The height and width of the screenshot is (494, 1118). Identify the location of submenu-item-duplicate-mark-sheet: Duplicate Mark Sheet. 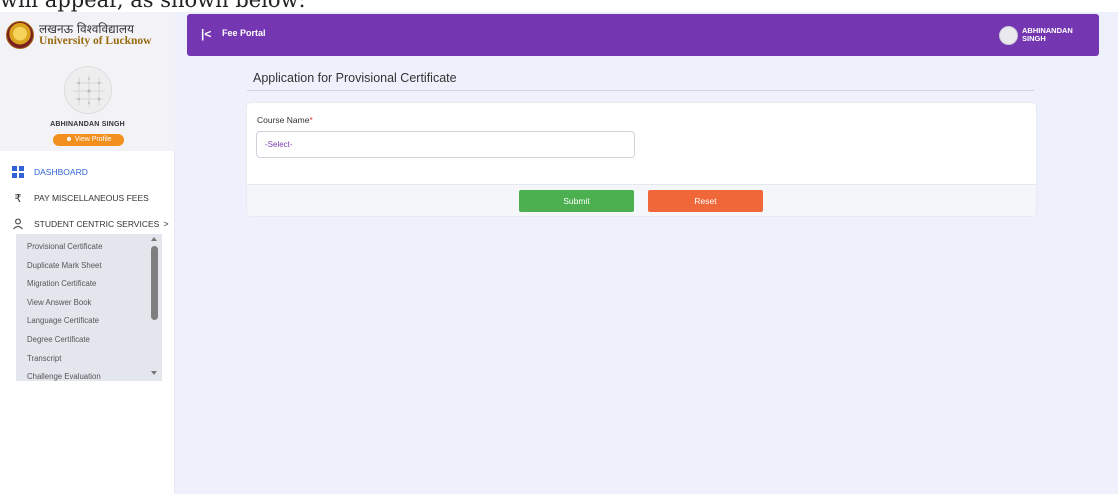
(81, 266).